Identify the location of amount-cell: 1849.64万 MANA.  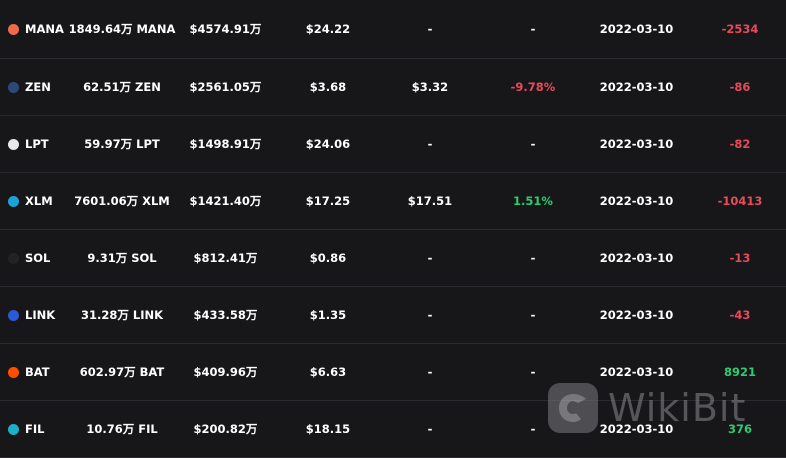
(122, 29).